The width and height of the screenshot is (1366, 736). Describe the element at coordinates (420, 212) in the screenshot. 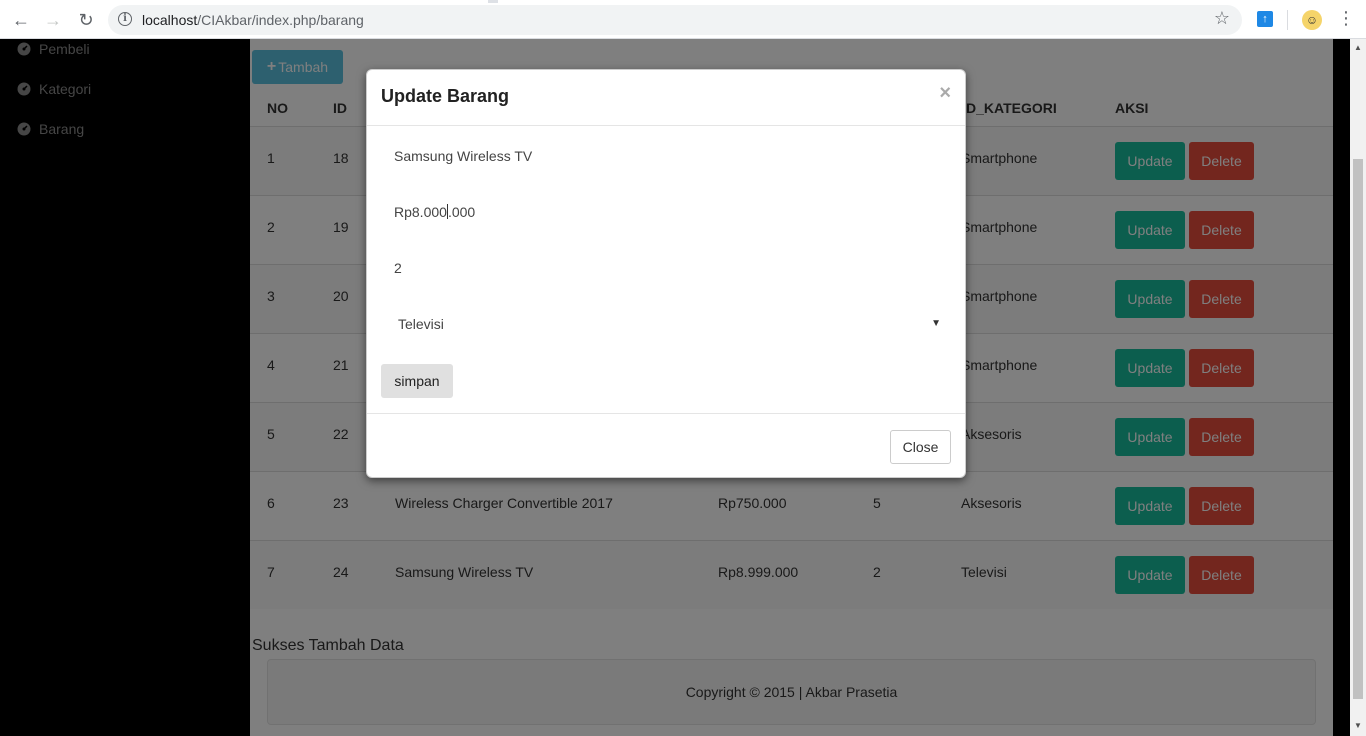

I see `price-value-start: Rp8.000` at that location.